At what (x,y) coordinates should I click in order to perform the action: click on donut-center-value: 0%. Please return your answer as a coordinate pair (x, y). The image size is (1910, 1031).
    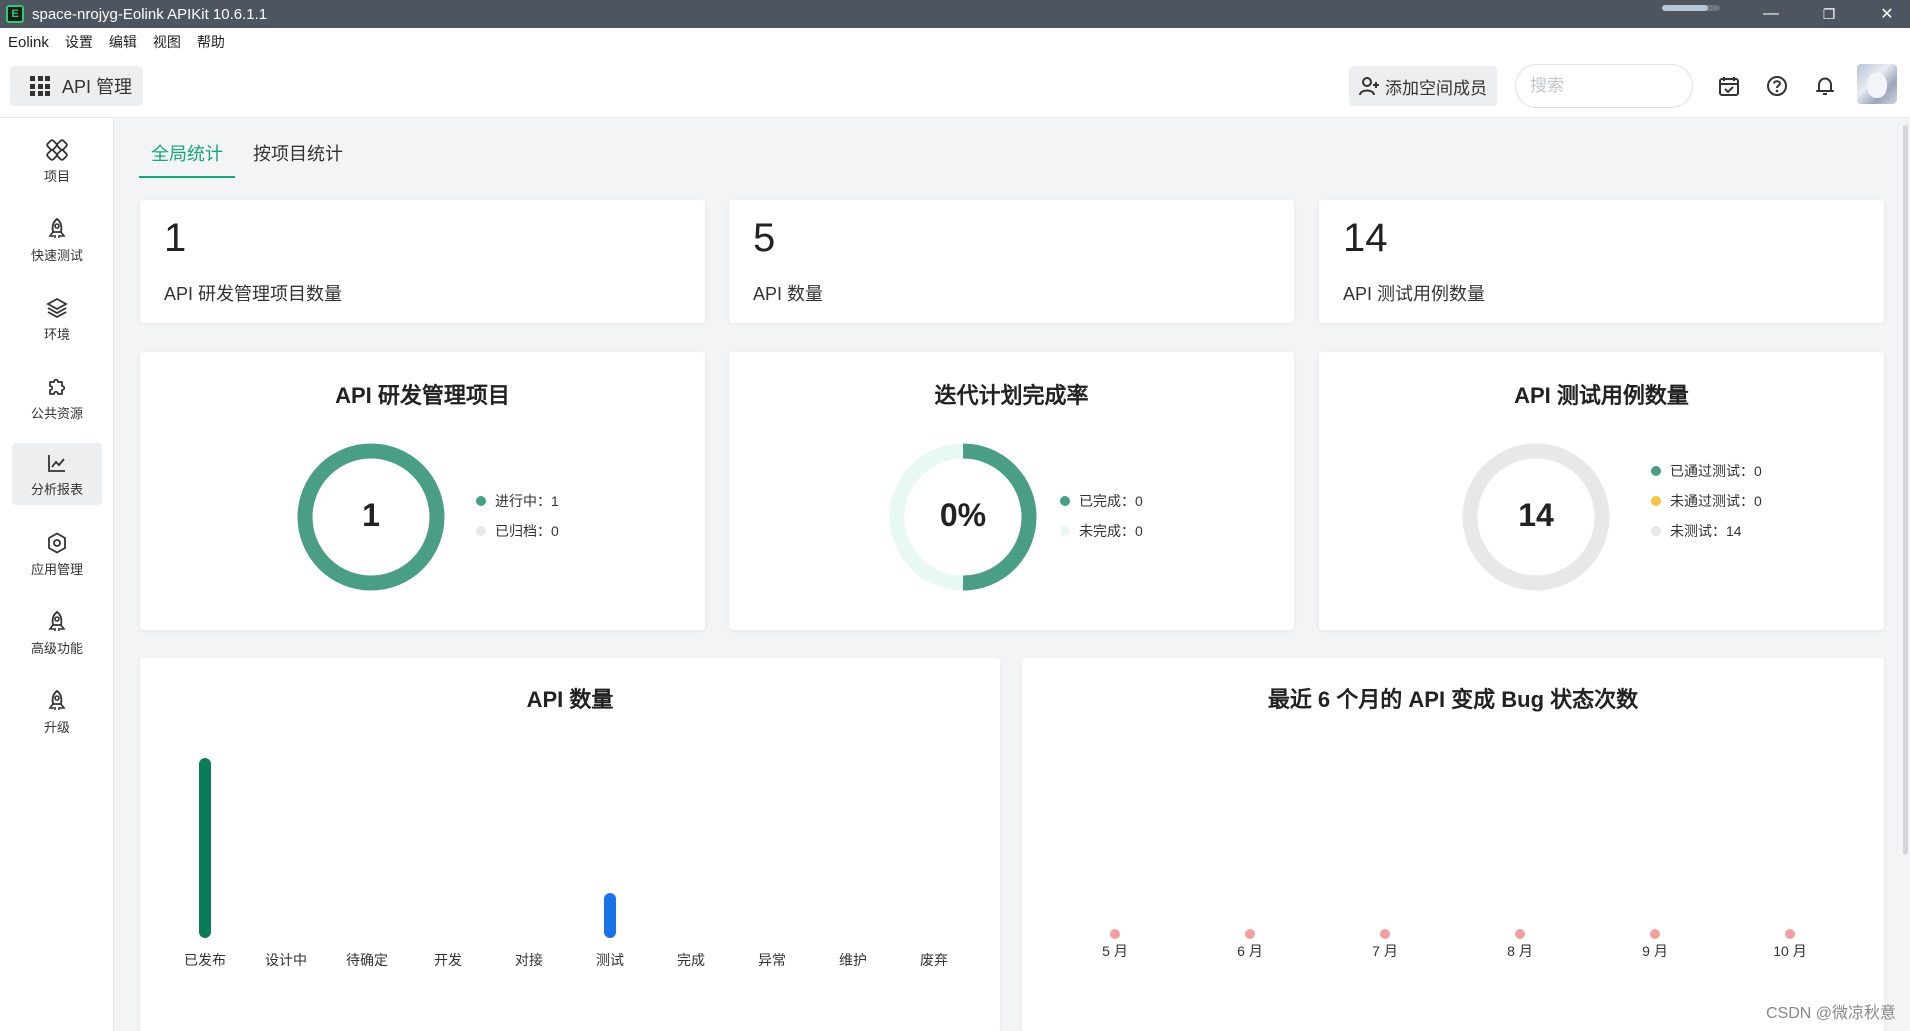
    Looking at the image, I should click on (963, 515).